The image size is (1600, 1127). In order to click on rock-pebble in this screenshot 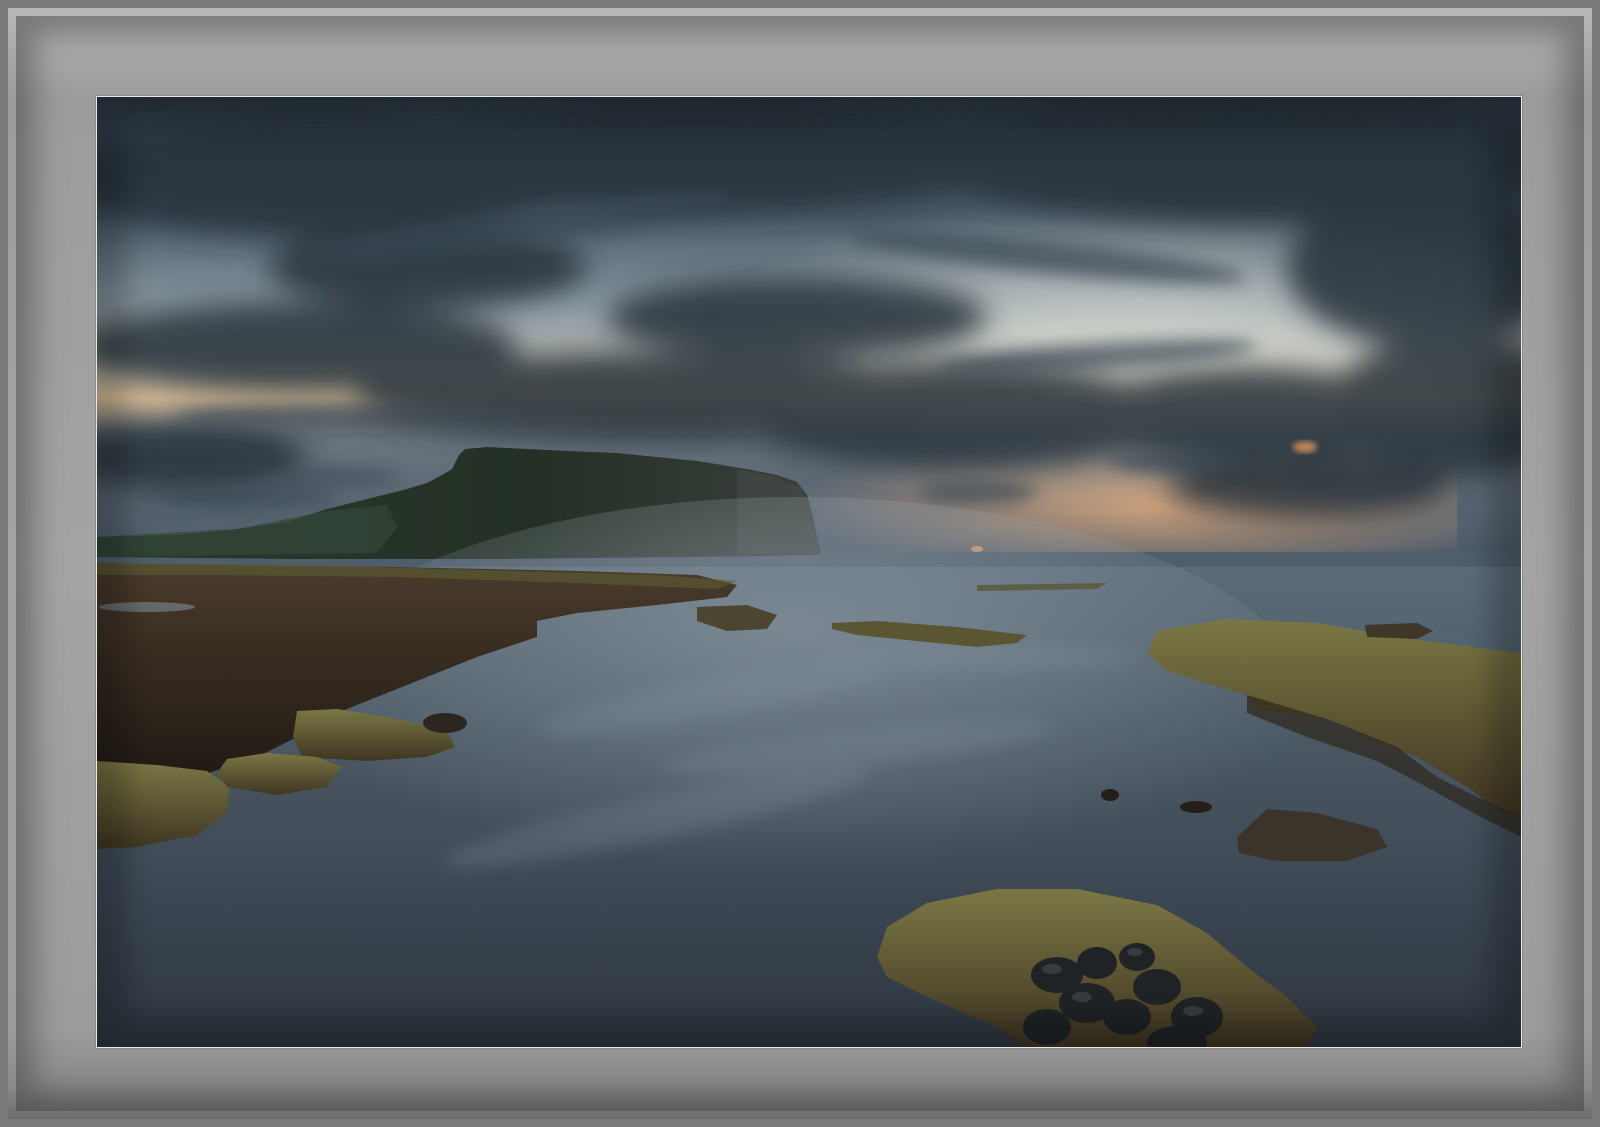, I will do `click(445, 723)`.